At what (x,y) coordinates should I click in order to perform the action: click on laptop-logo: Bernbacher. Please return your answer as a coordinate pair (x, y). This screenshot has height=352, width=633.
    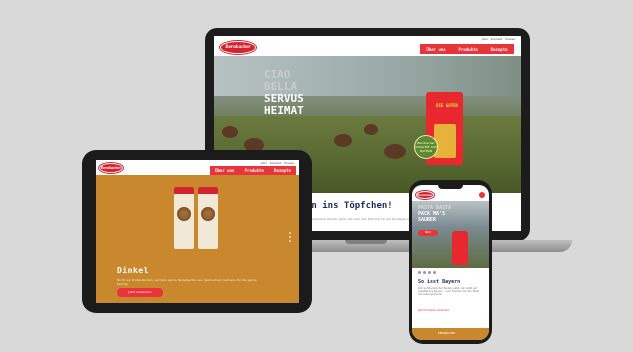
    Looking at the image, I should click on (238, 47).